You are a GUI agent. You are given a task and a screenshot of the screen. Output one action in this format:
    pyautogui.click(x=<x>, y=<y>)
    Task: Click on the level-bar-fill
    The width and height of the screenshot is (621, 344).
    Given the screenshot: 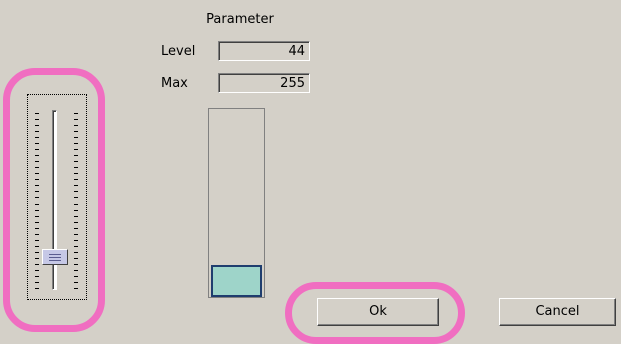 What is the action you would take?
    pyautogui.click(x=236, y=281)
    